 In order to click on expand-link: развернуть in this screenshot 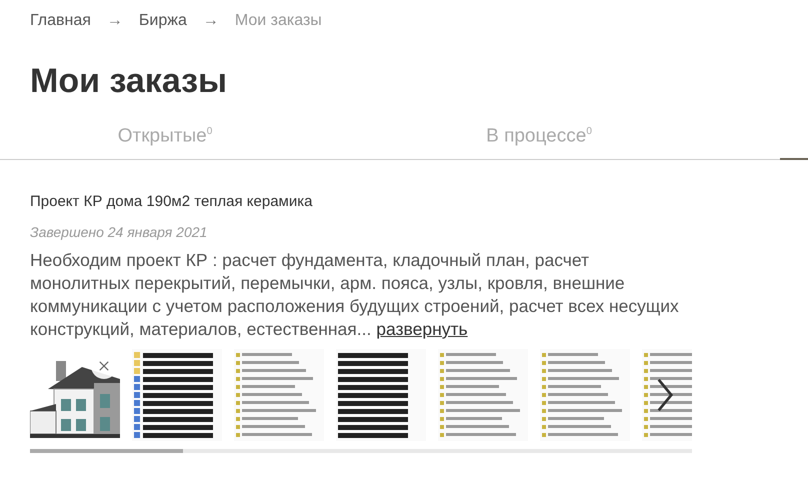, I will do `click(422, 329)`.